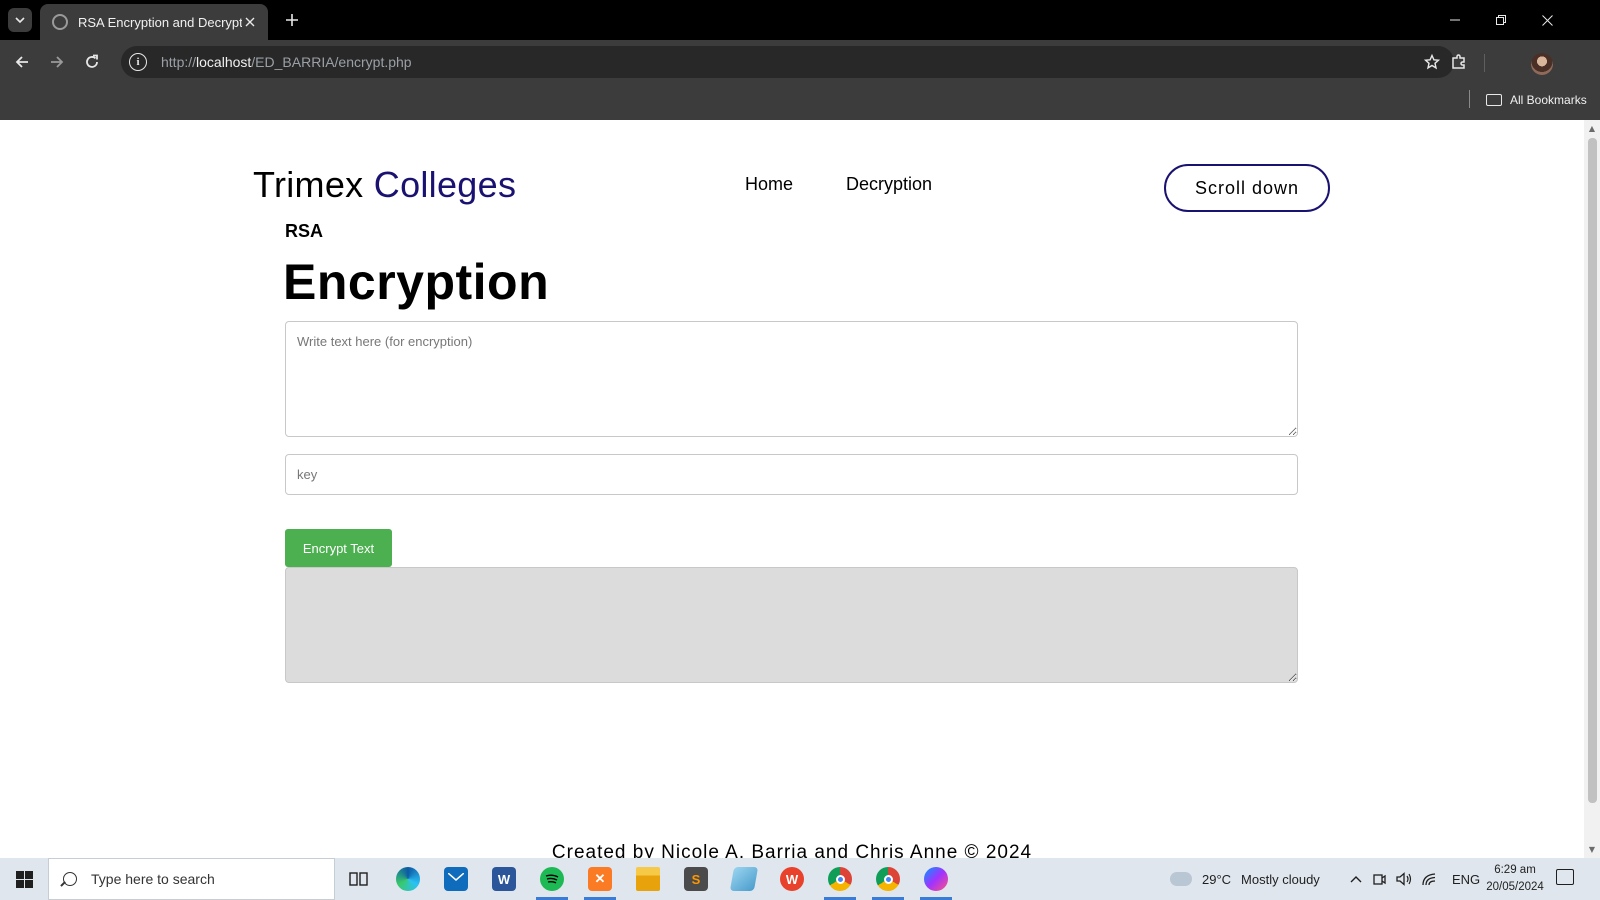 The image size is (1600, 900). What do you see at coordinates (70, 879) in the screenshot?
I see `search-icon` at bounding box center [70, 879].